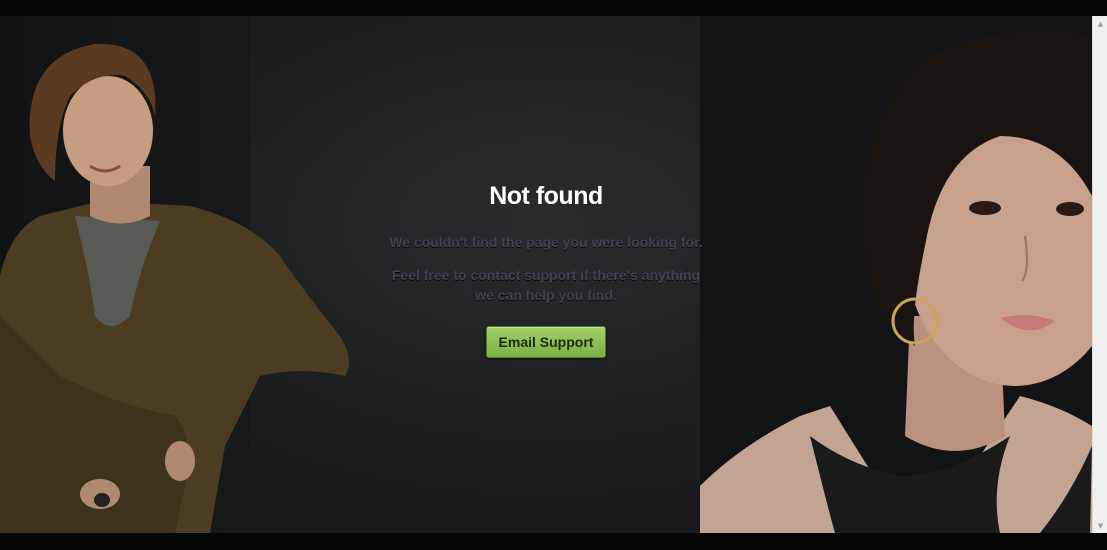 This screenshot has width=1107, height=550. What do you see at coordinates (553, 541) in the screenshot?
I see `browser-bottom-bar` at bounding box center [553, 541].